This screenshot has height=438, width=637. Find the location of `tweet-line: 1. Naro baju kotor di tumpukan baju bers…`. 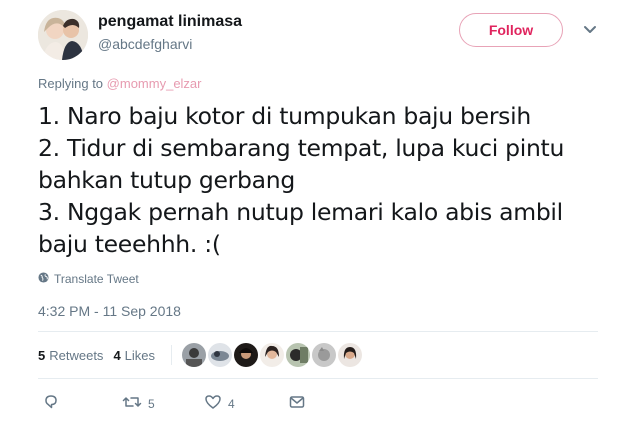

tweet-line: 1. Naro baju kotor di tumpukan baju bers… is located at coordinates (284, 116).